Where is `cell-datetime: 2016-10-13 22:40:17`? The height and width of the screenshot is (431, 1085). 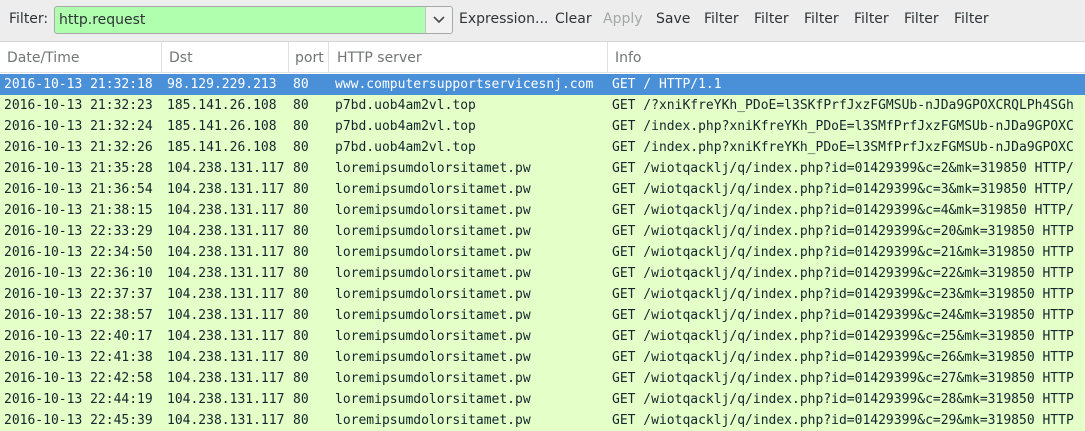
cell-datetime: 2016-10-13 22:40:17 is located at coordinates (78, 336).